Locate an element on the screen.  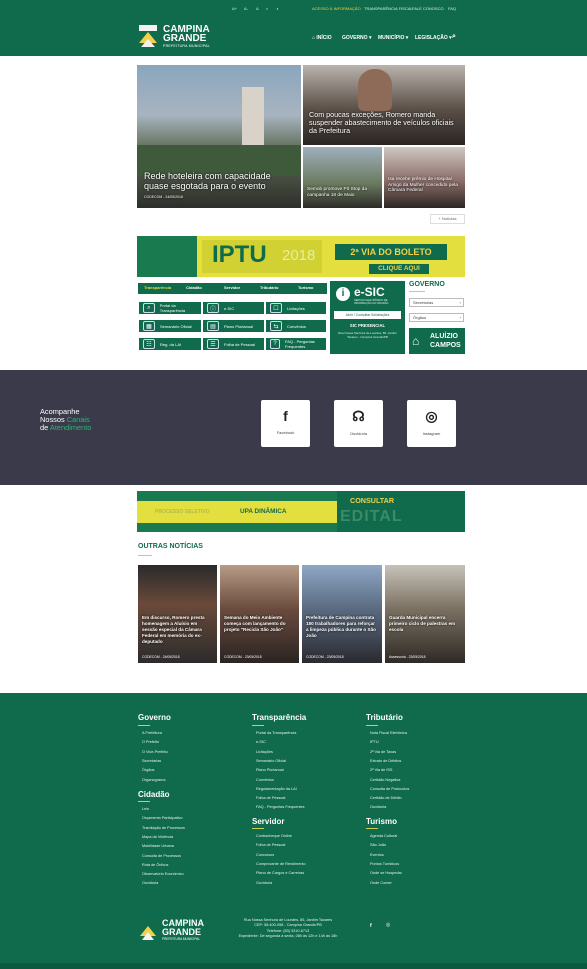
clique-aqui-button: CLIQUE AQUI is located at coordinates (399, 269).